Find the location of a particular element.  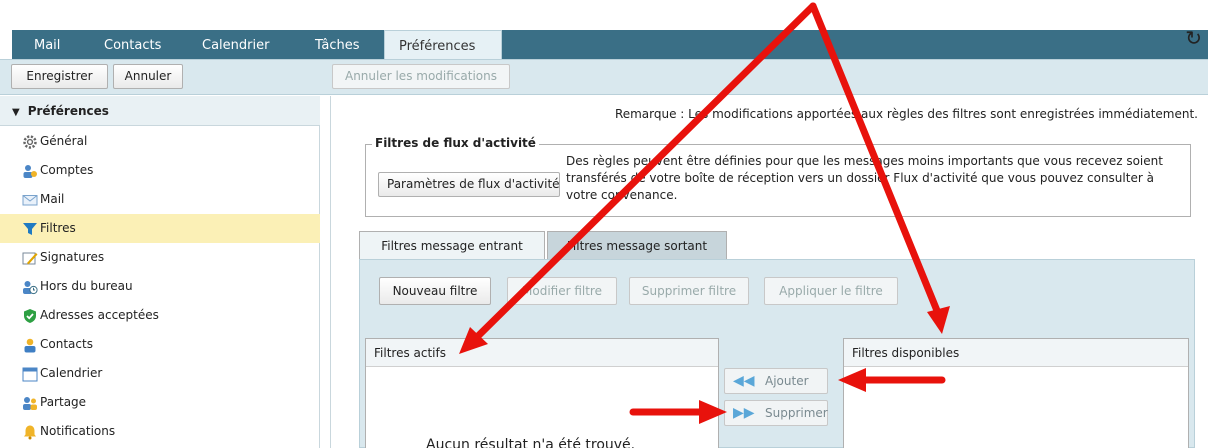

collapse-triangle-icon: ▼ is located at coordinates (16, 112).